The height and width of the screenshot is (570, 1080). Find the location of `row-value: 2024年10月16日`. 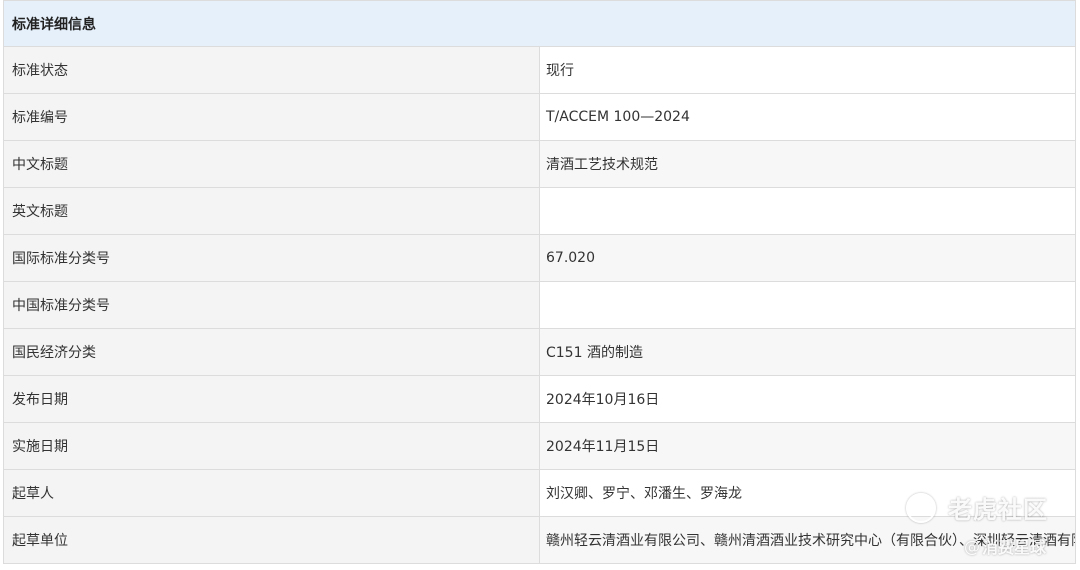

row-value: 2024年10月16日 is located at coordinates (807, 399).